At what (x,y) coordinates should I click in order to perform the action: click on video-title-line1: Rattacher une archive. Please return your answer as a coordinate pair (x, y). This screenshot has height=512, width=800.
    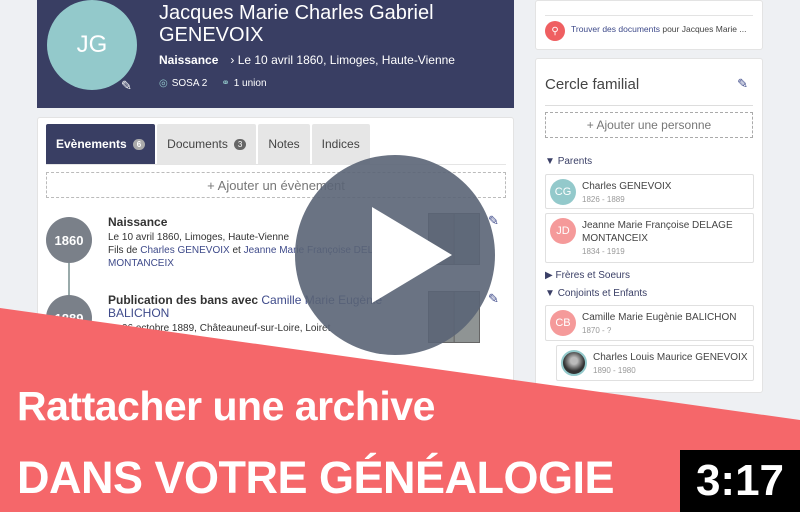
    Looking at the image, I should click on (226, 406).